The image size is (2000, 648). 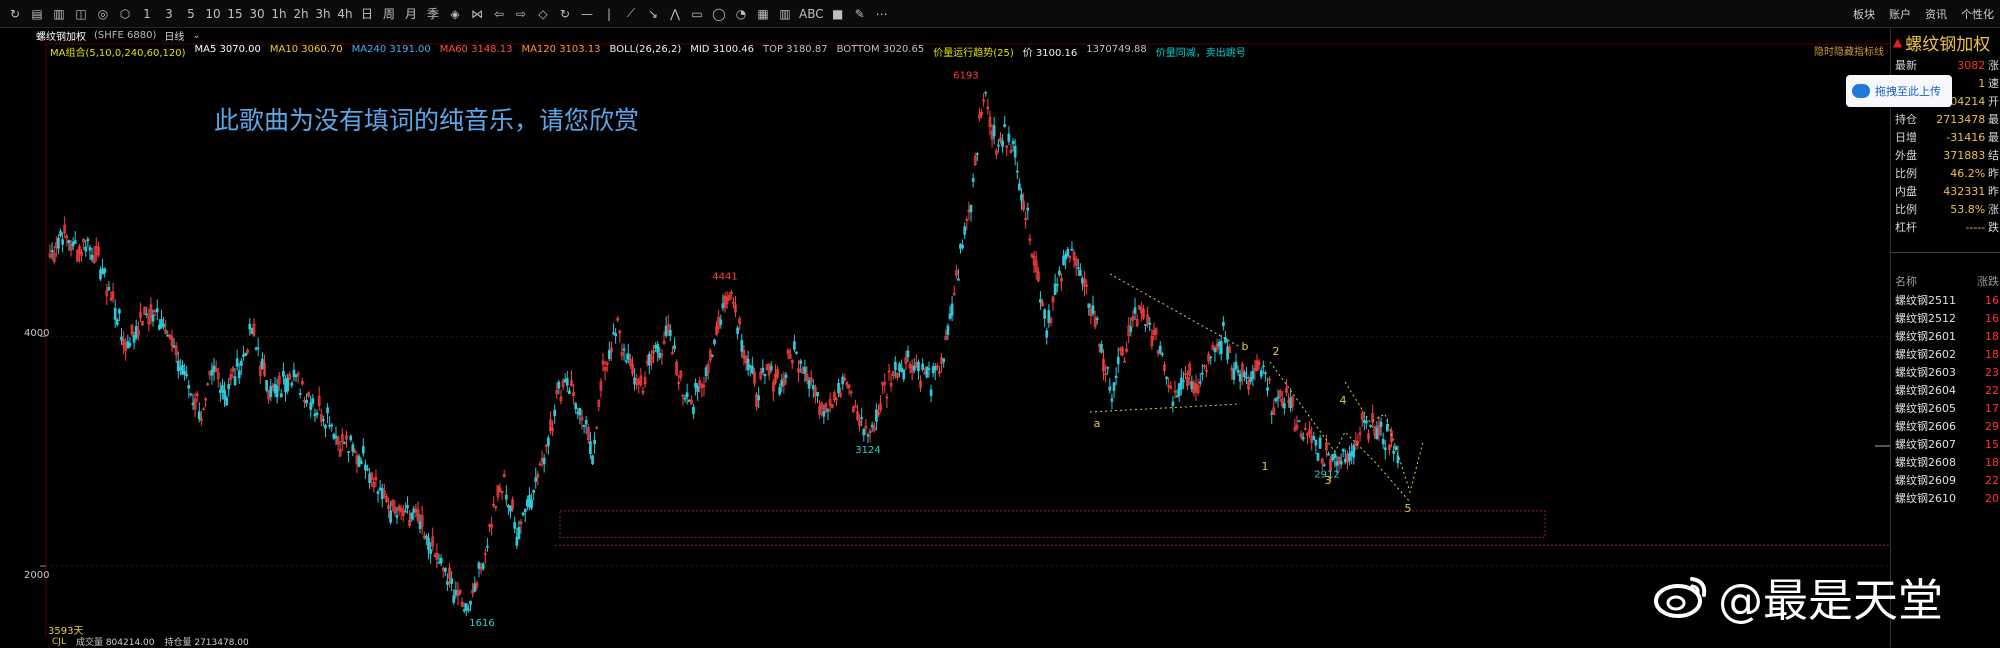 What do you see at coordinates (391, 49) in the screenshot?
I see `ma-value: MA240 3191.00` at bounding box center [391, 49].